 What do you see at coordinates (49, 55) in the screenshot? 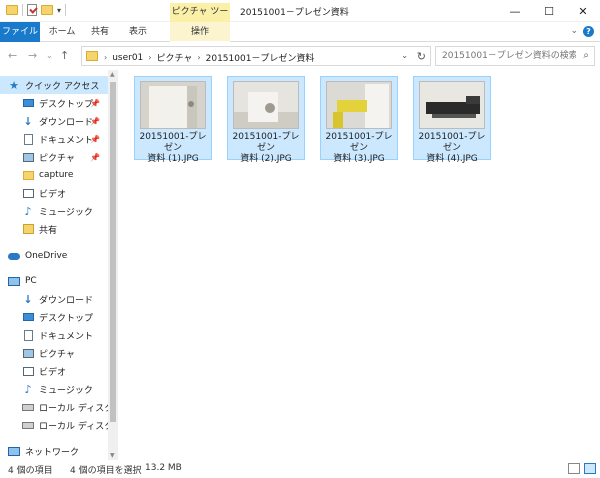
I see `recent-locations-icon: ⌄` at bounding box center [49, 55].